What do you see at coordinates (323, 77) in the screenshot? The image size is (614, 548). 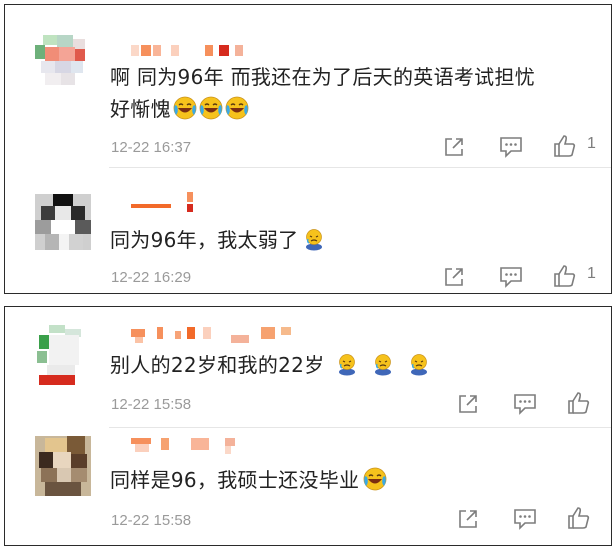 I see `comment-text: 啊 同为96年 而我还在为了后天的英语考试担忧` at bounding box center [323, 77].